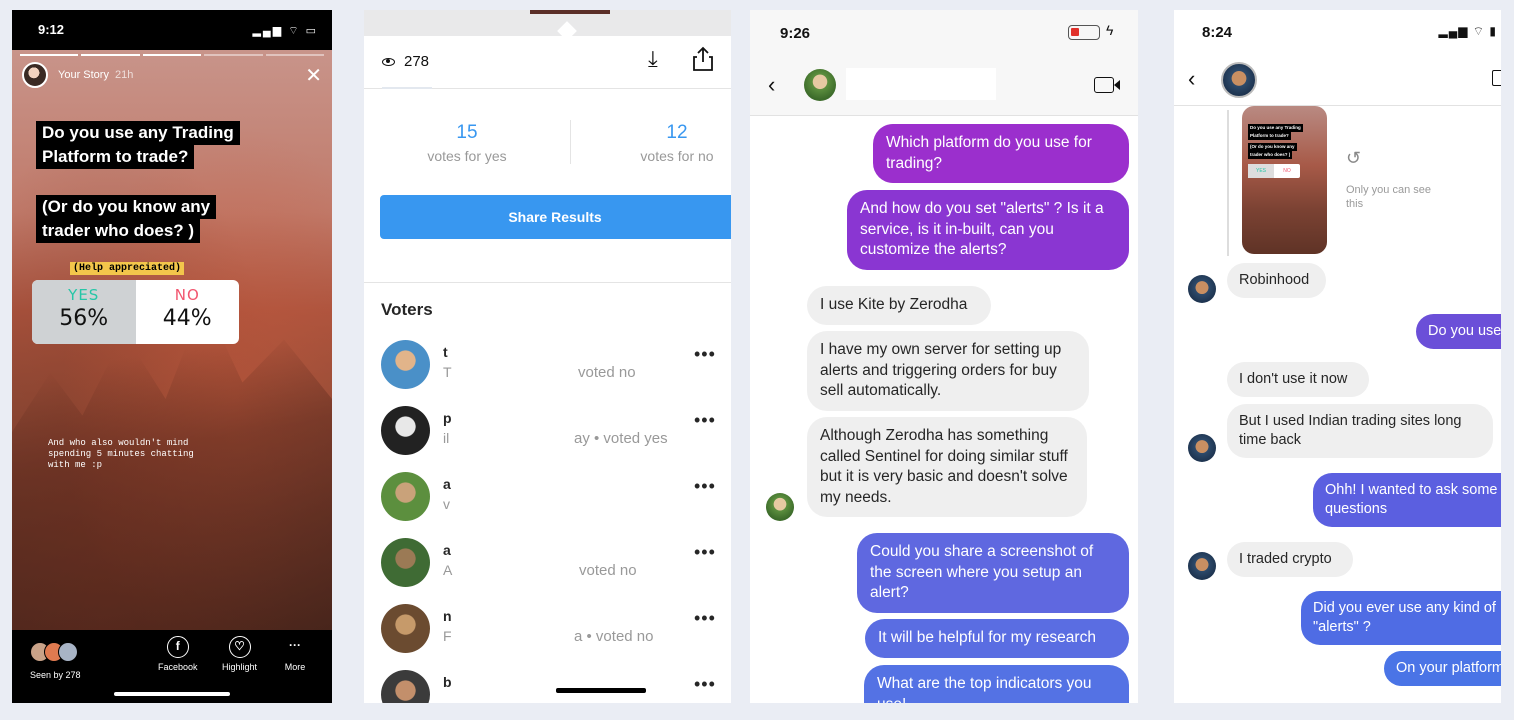 This screenshot has width=1514, height=720. Describe the element at coordinates (1442, 668) in the screenshot. I see `sent-message: On your platform` at that location.